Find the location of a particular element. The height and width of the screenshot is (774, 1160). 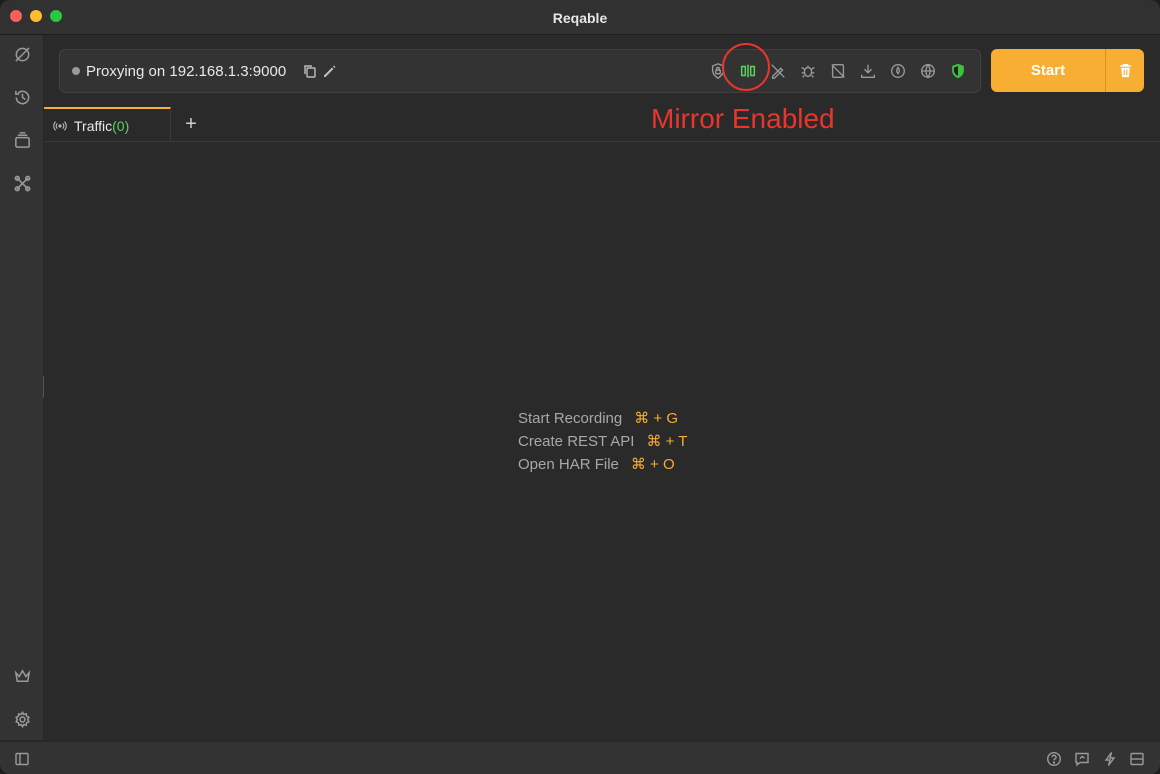

trash-icon is located at coordinates (1125, 70).